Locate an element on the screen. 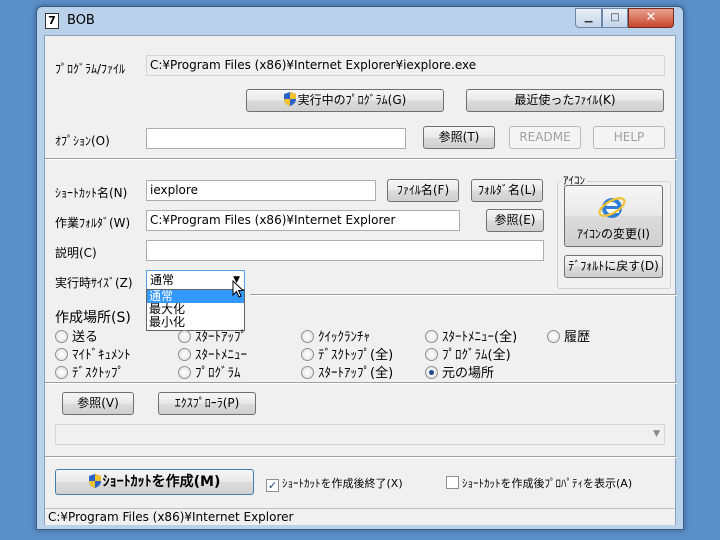 Image resolution: width=720 pixels, height=540 pixels. radio-startup-all: ｽﾀｰﾄｱｯﾌﾟ(全) is located at coordinates (347, 371).